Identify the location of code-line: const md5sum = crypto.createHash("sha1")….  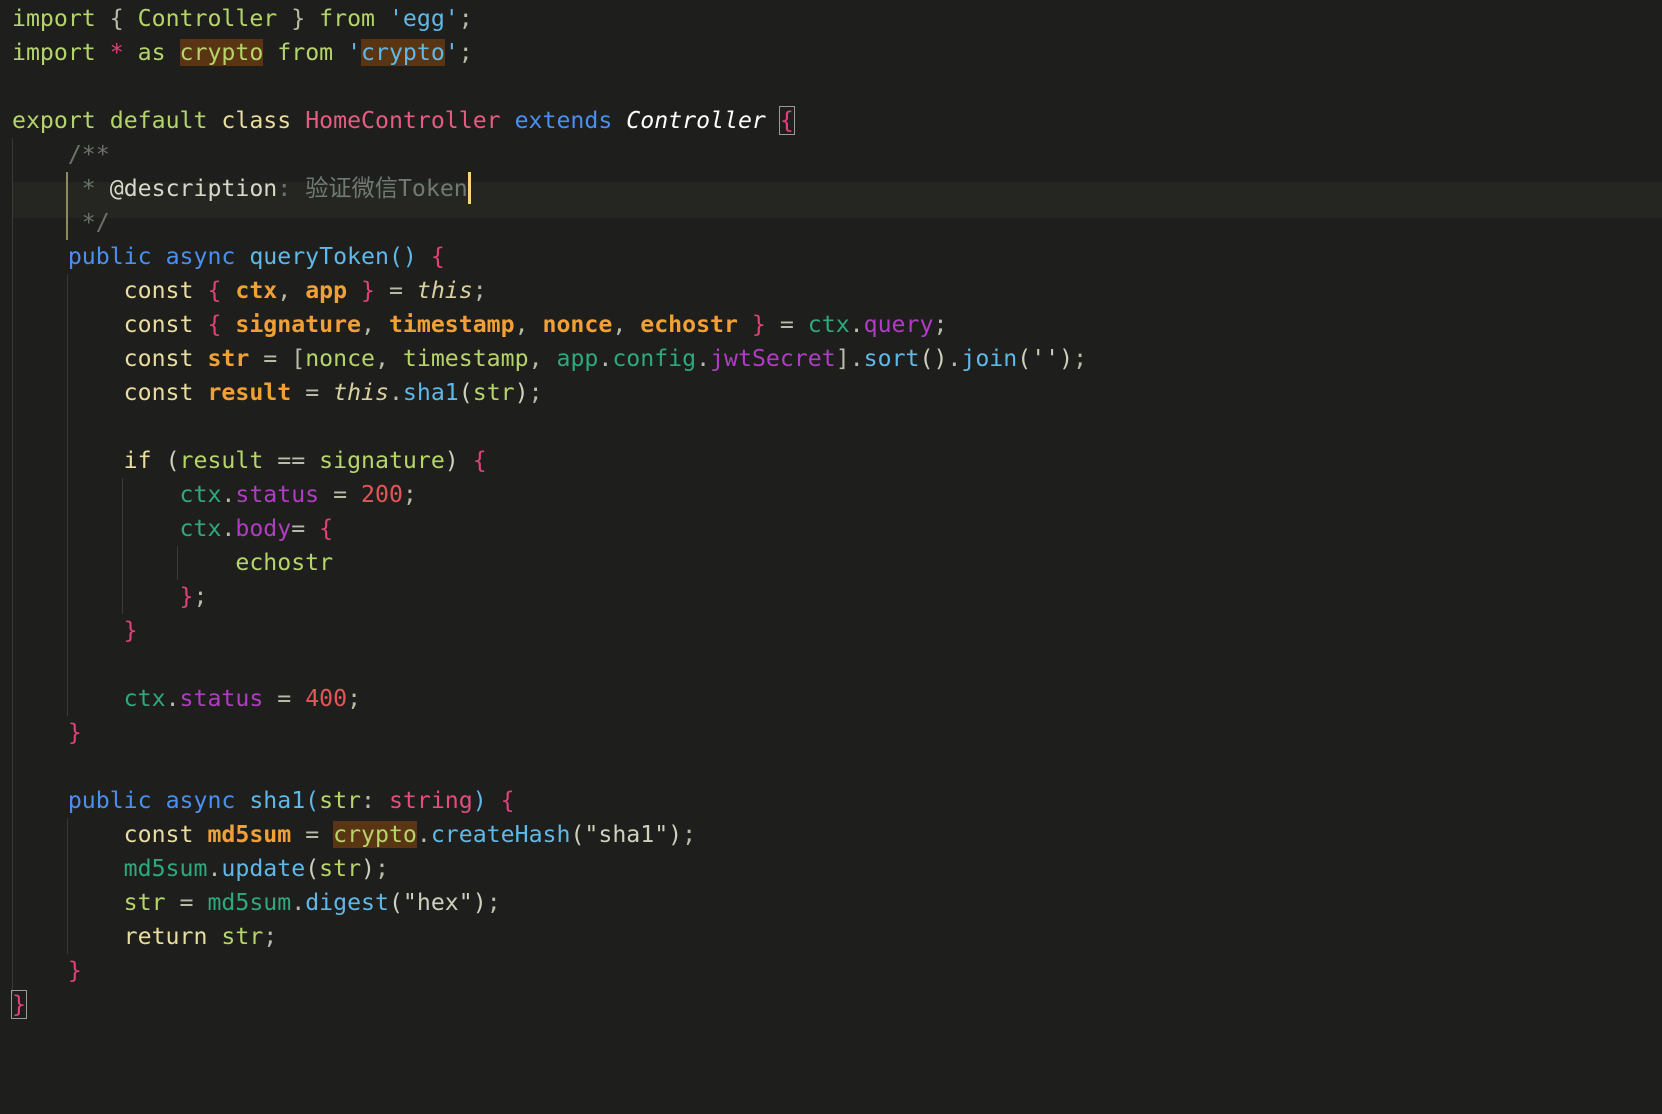
(354, 835).